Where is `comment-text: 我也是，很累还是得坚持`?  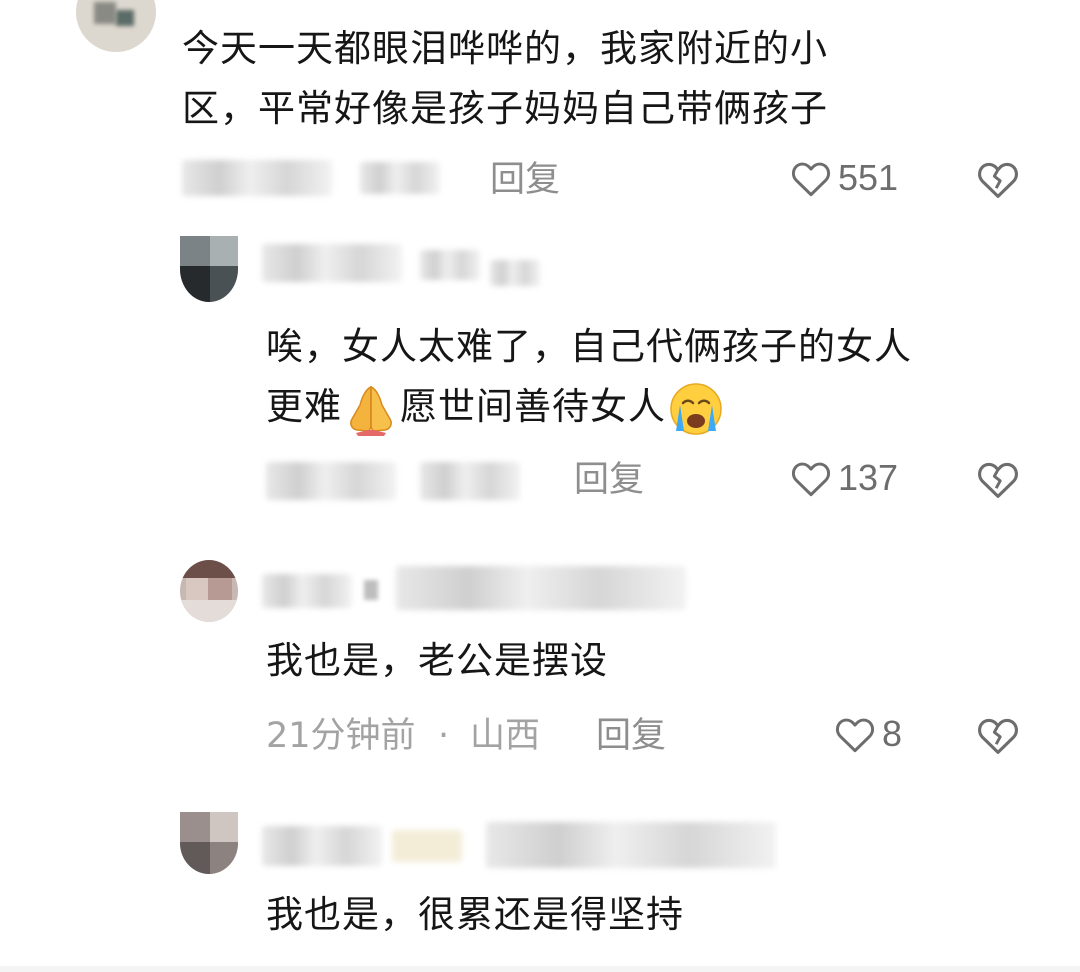
comment-text: 我也是，很累还是得坚持 is located at coordinates (475, 914).